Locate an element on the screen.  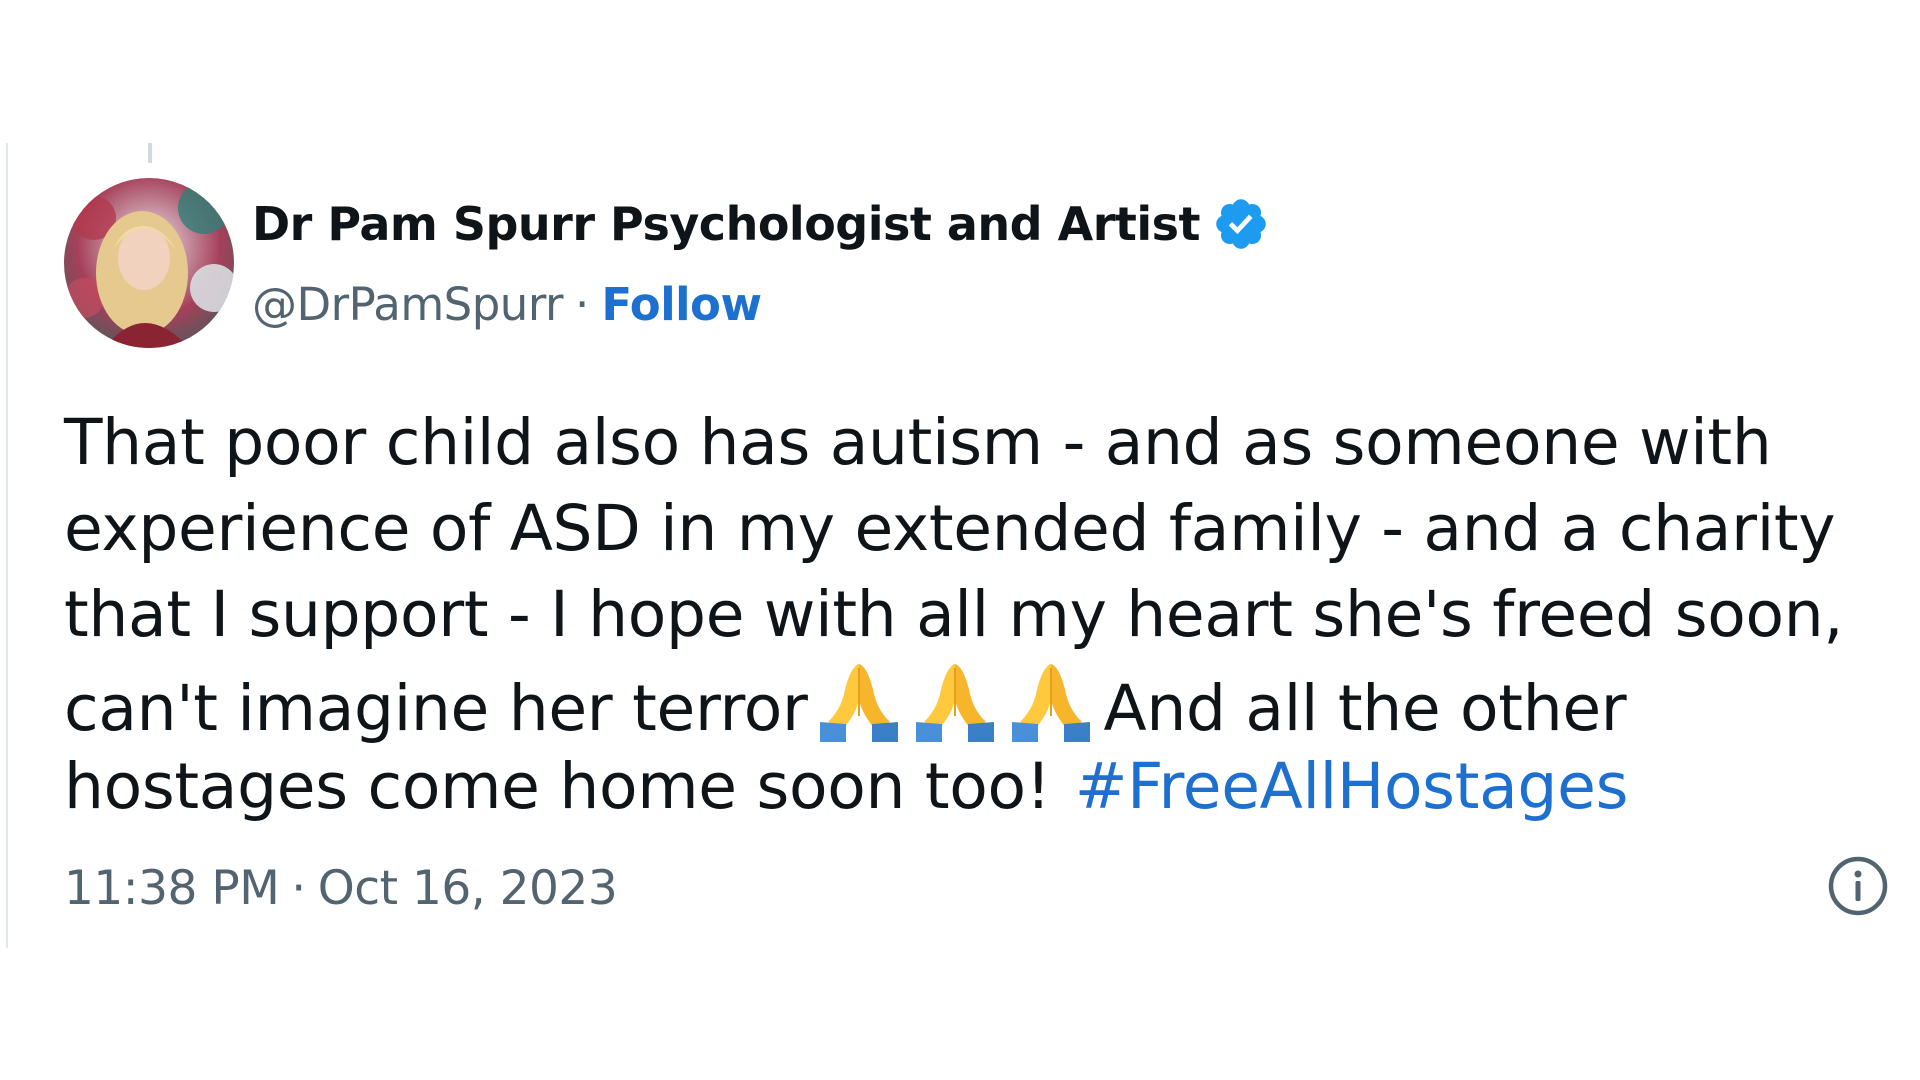
timestamp: 11:38 PM · Oct 16, 2023 is located at coordinates (341, 888).